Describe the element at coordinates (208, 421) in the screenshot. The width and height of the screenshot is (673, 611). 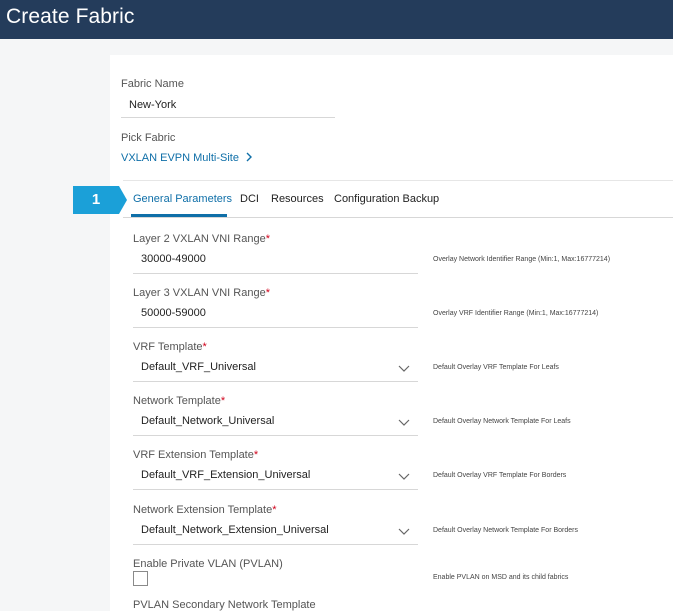
I see `network-template-value: Default_Network_Universal` at that location.